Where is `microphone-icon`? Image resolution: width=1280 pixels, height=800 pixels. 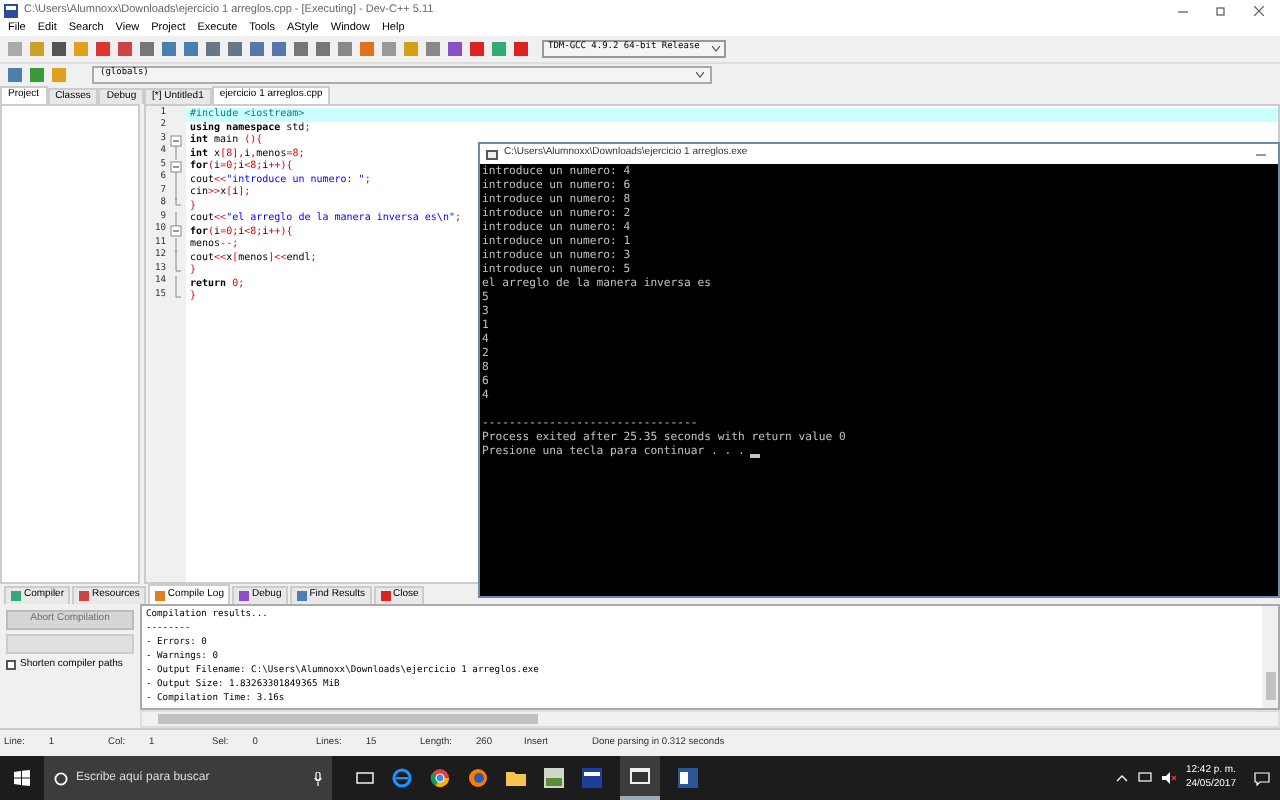 microphone-icon is located at coordinates (318, 778).